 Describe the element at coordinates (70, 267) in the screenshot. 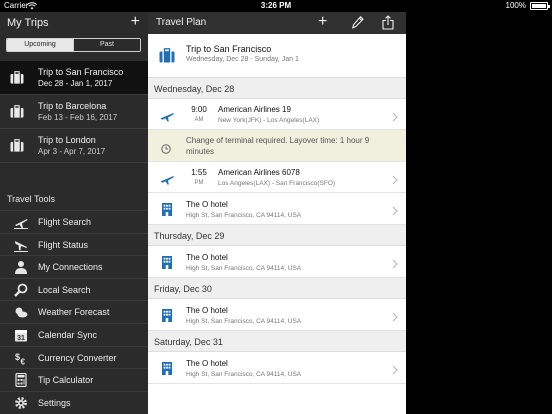

I see `tool-item-label: My Connections` at that location.